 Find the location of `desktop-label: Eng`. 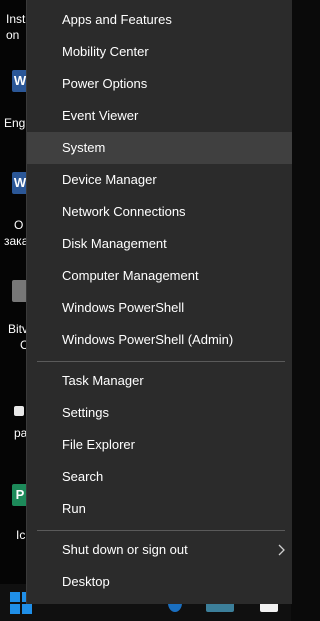

desktop-label: Eng is located at coordinates (15, 123).